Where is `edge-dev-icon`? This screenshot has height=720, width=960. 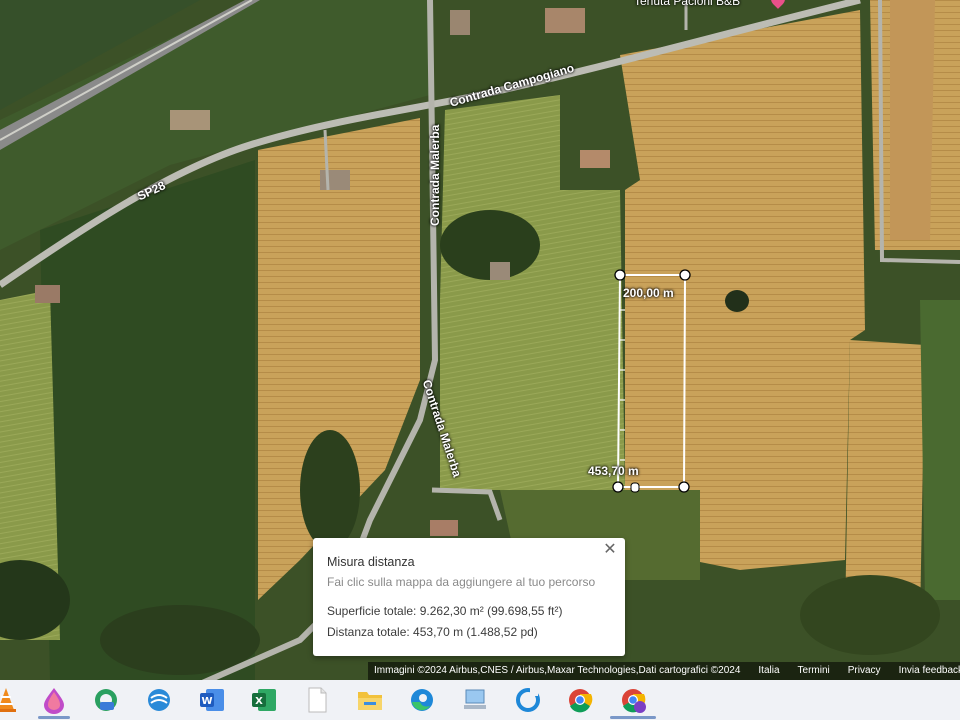
edge-dev-icon is located at coordinates (106, 700).